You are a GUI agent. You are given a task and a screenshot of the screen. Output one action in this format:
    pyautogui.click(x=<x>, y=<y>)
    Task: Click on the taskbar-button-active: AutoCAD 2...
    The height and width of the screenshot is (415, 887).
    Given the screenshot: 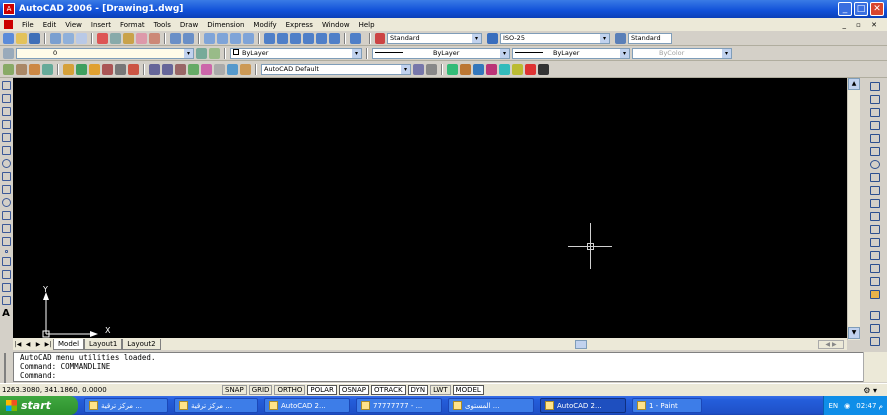 What is the action you would take?
    pyautogui.click(x=583, y=405)
    